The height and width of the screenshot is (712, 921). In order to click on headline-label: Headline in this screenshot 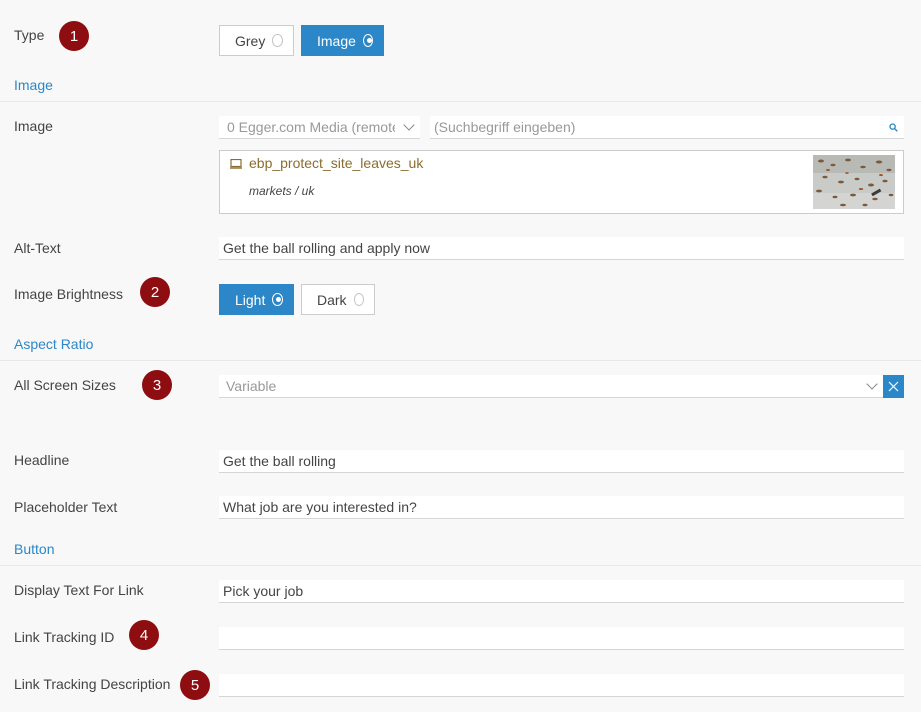, I will do `click(42, 460)`.